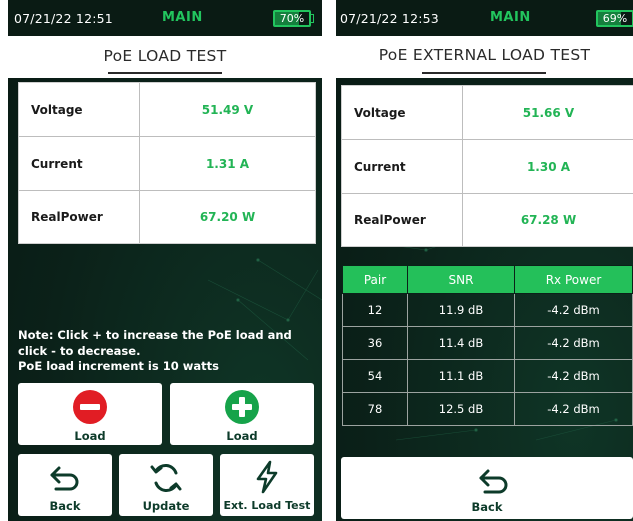 The width and height of the screenshot is (633, 521). I want to click on measurement-row-realpower: RealPower 67.20 W, so click(167, 217).